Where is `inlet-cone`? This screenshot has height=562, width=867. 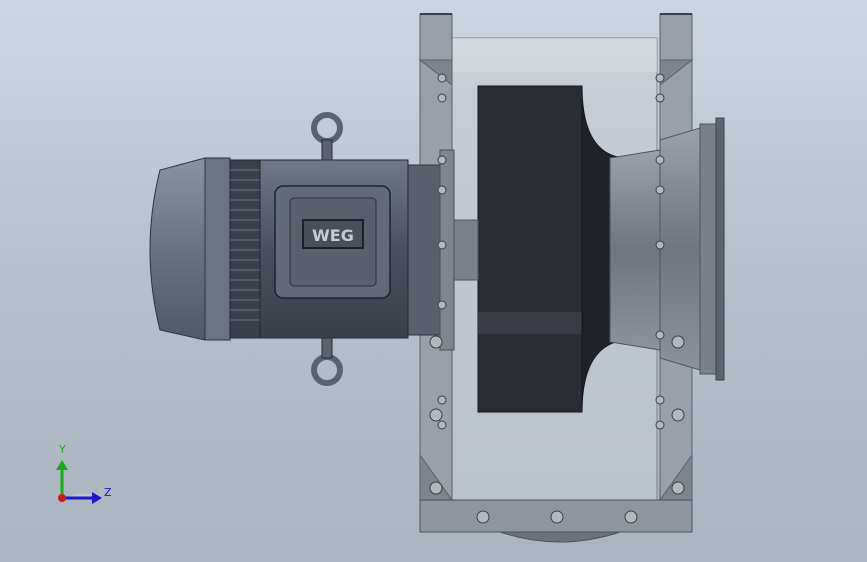
inlet-cone is located at coordinates (667, 249).